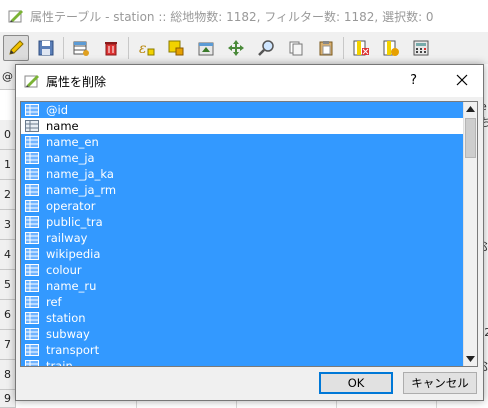 The width and height of the screenshot is (488, 408). What do you see at coordinates (243, 270) in the screenshot?
I see `field-list-item: colour` at bounding box center [243, 270].